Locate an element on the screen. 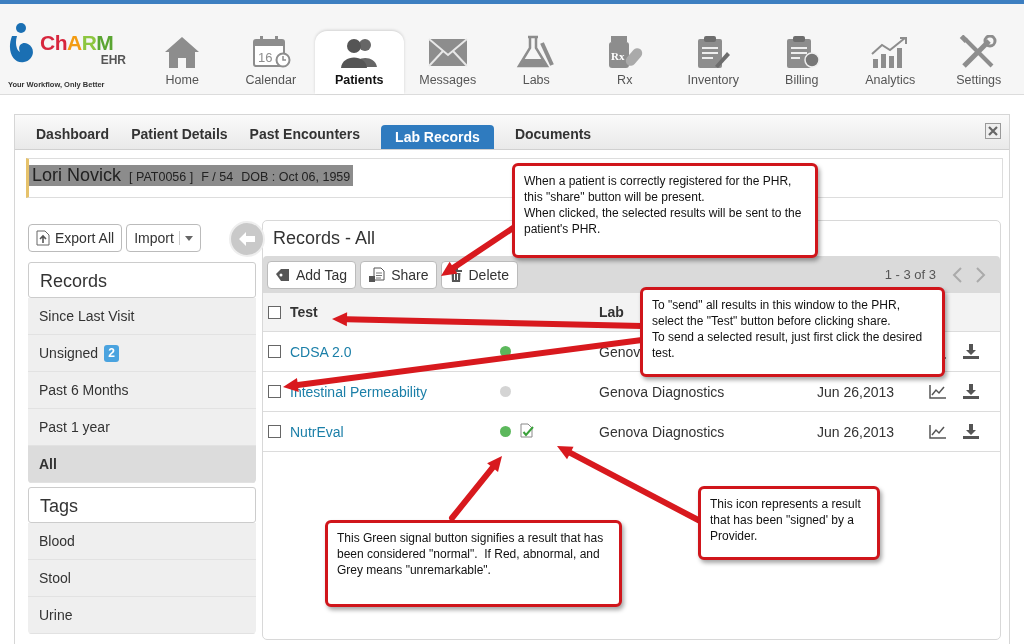 This screenshot has width=1024, height=644. tab: Documents is located at coordinates (553, 134).